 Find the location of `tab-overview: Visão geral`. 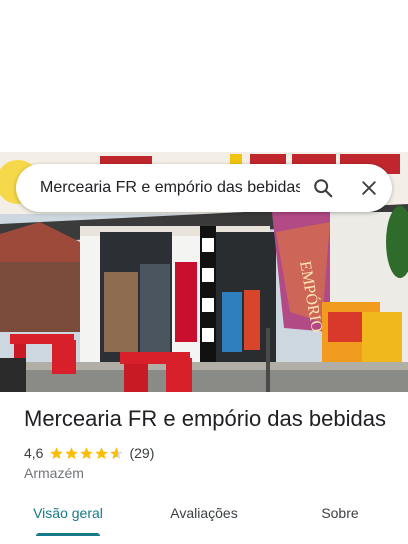

tab-overview: Visão geral is located at coordinates (68, 519).